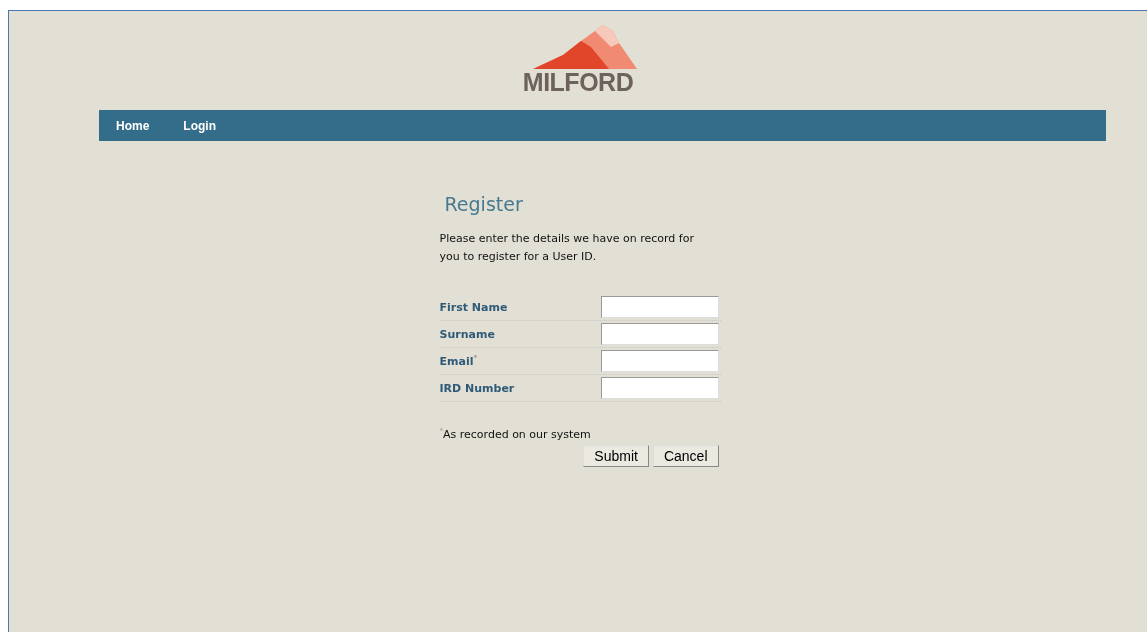 The height and width of the screenshot is (632, 1147). What do you see at coordinates (578, 82) in the screenshot?
I see `logo-text: MILFORD` at bounding box center [578, 82].